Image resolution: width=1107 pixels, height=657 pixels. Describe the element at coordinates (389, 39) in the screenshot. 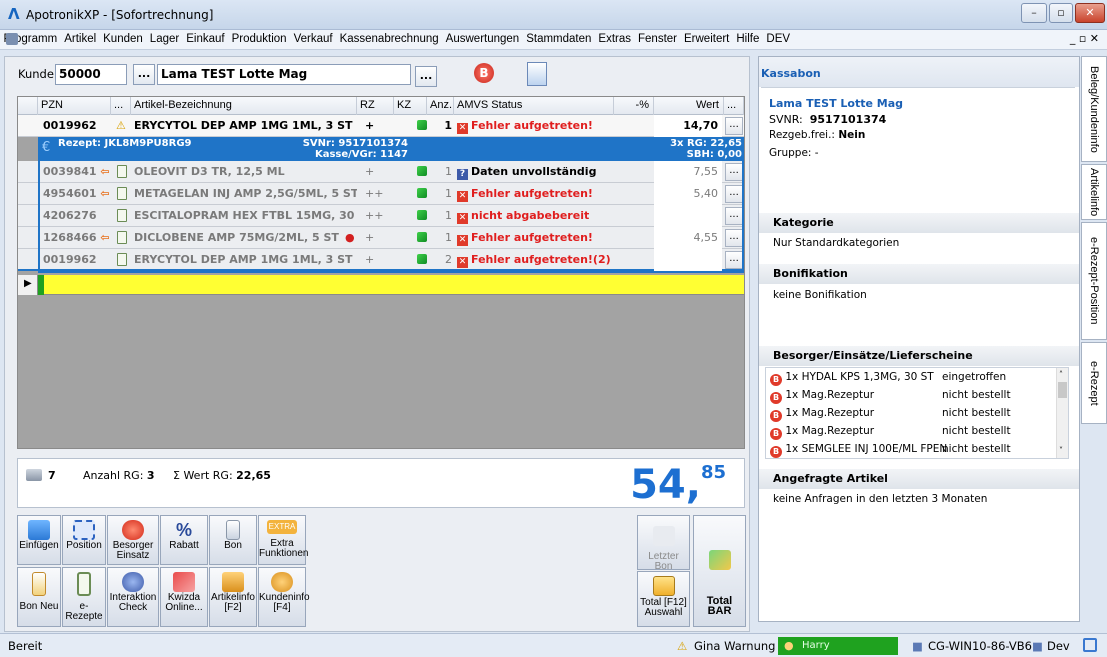

I see `menu-kassenabrechnung: Kassenabrechnung` at that location.